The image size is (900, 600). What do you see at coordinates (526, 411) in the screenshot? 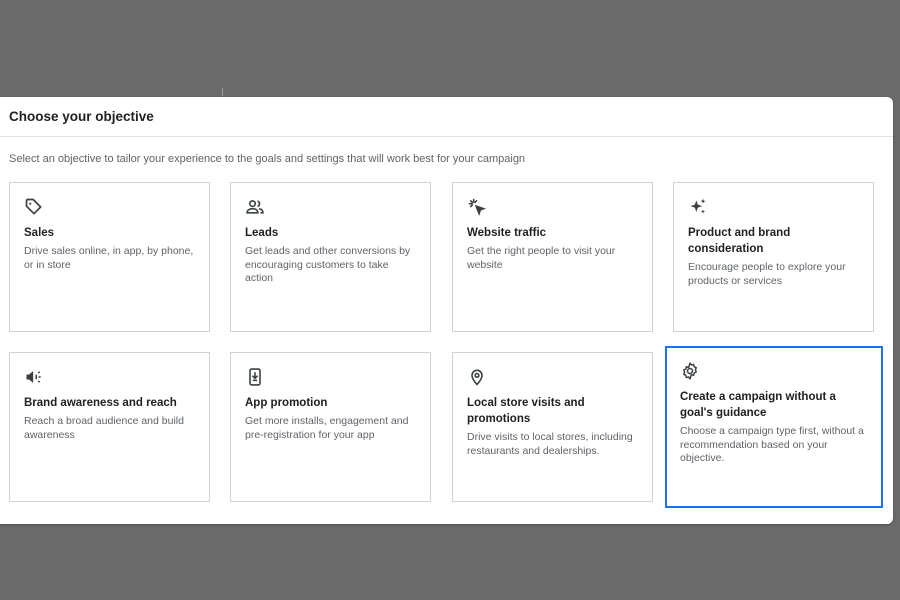
I see `objective-title: Local store visits and promotions` at bounding box center [526, 411].